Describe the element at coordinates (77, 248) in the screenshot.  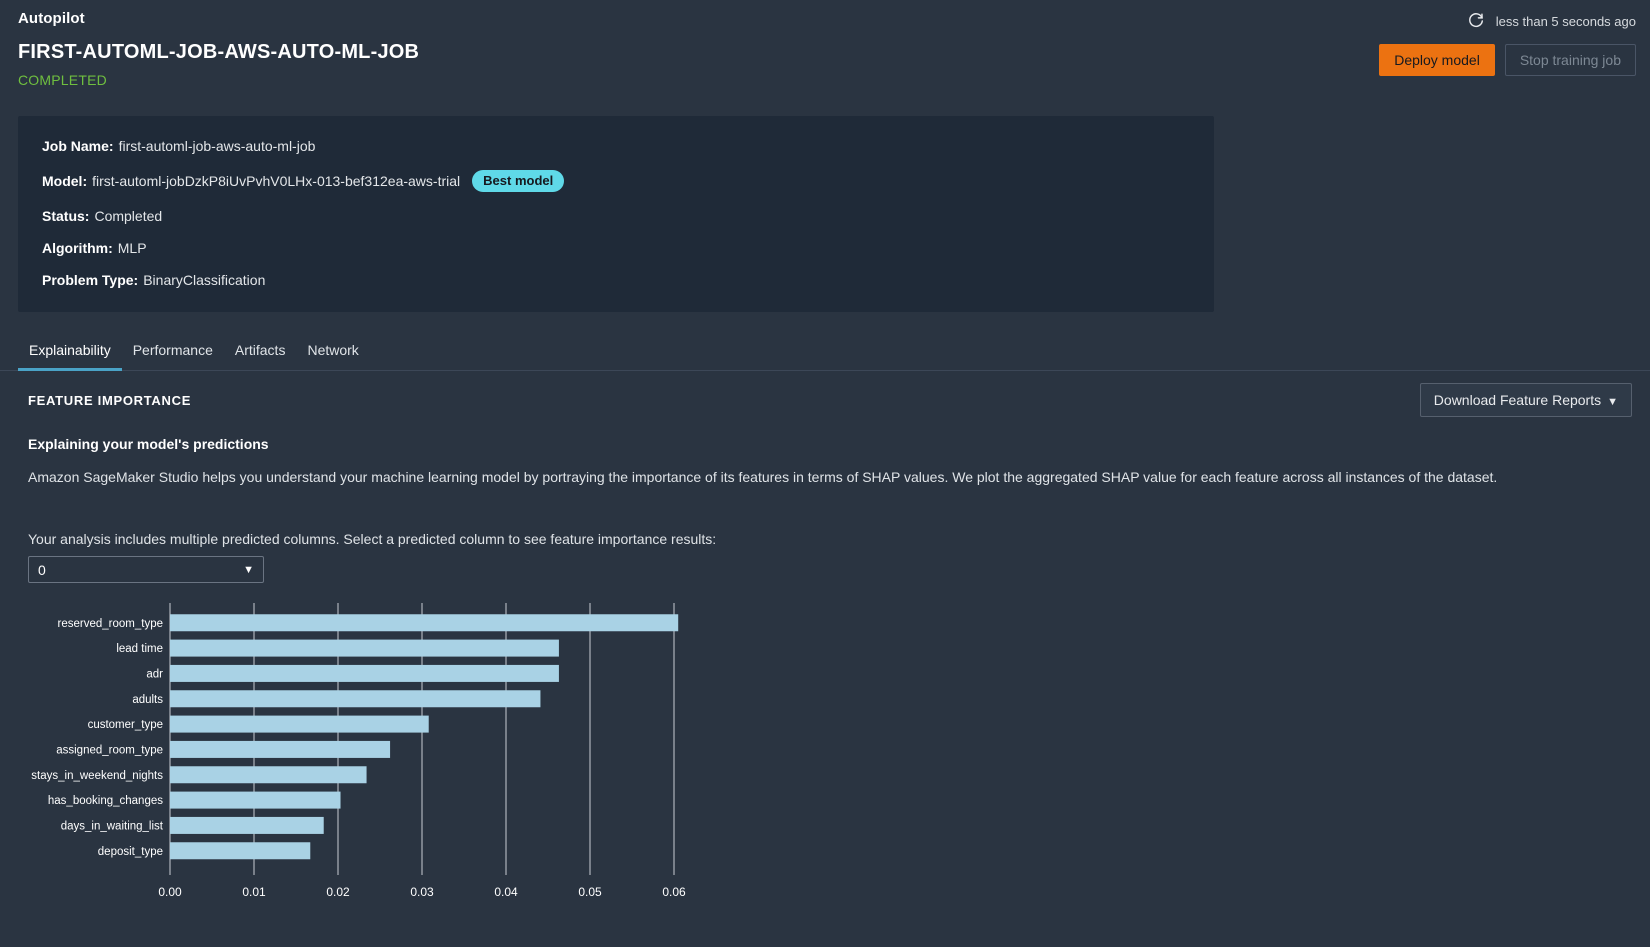
I see `info-label: Algorithm:` at that location.